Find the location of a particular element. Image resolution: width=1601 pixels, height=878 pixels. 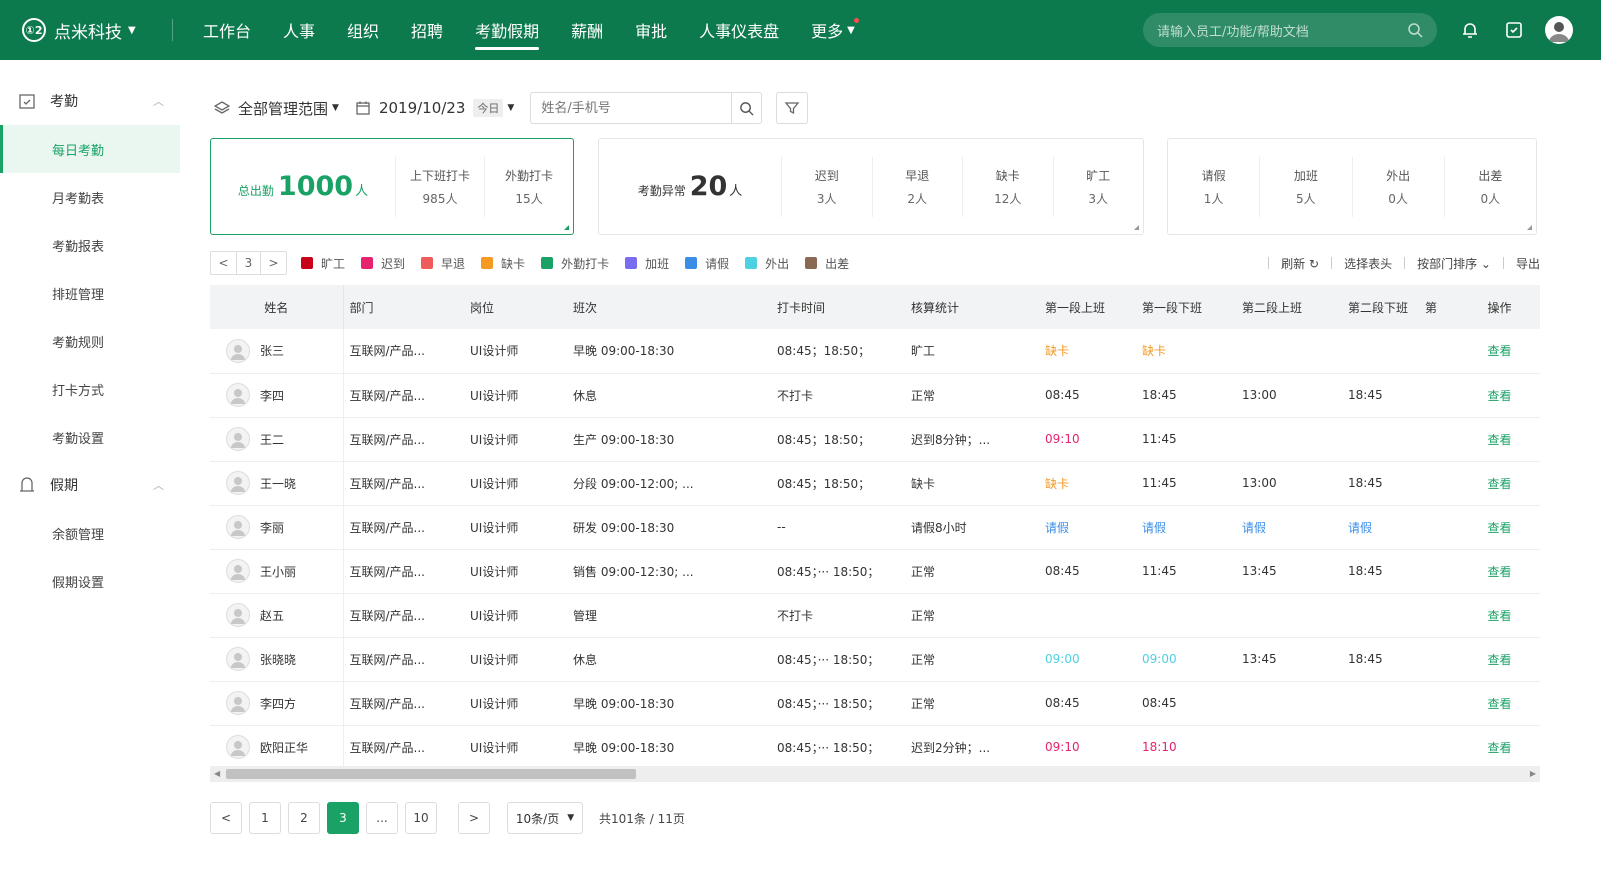

stat-cell: 缺卡 is located at coordinates (972, 483).